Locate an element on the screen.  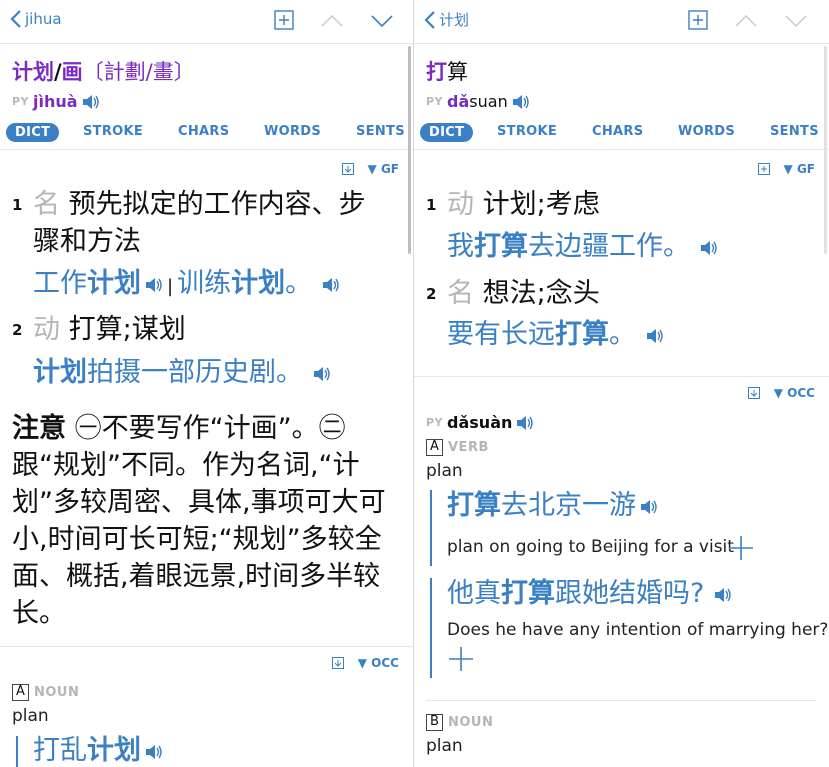
sense-letter: A is located at coordinates (20, 692).